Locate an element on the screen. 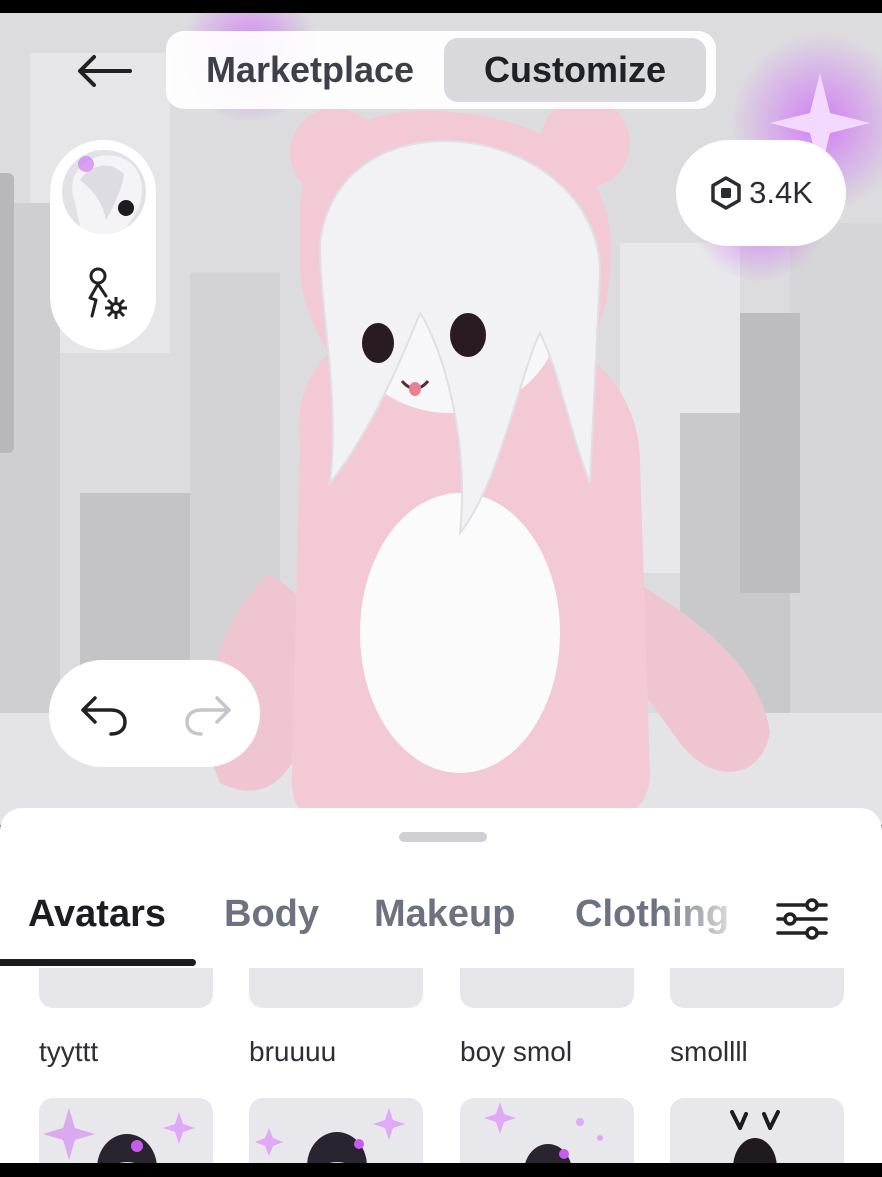 The image size is (882, 1177). navigation-bar is located at coordinates (441, 1170).